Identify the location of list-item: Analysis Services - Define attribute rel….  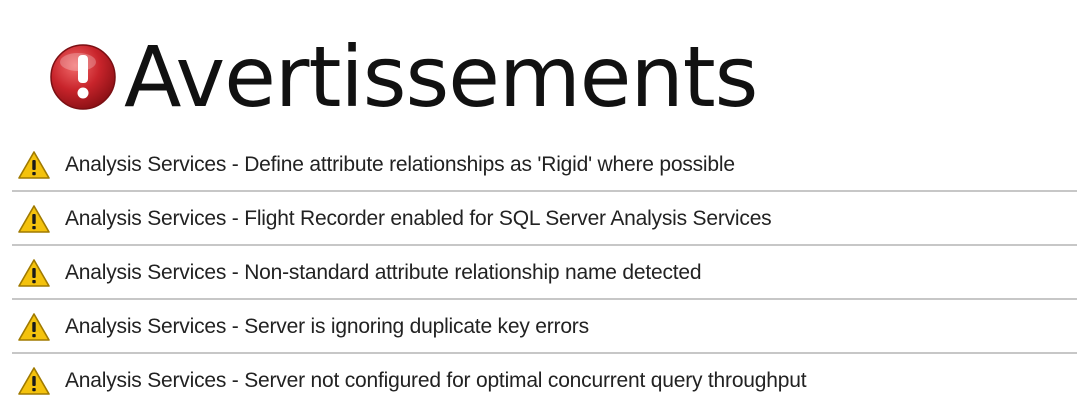
(538, 165).